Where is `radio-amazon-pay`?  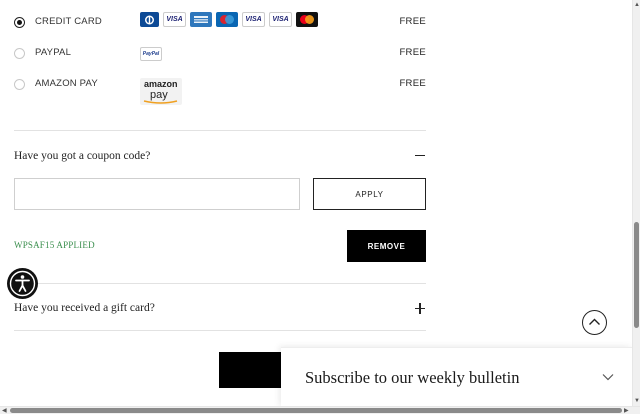
radio-amazon-pay is located at coordinates (19, 84).